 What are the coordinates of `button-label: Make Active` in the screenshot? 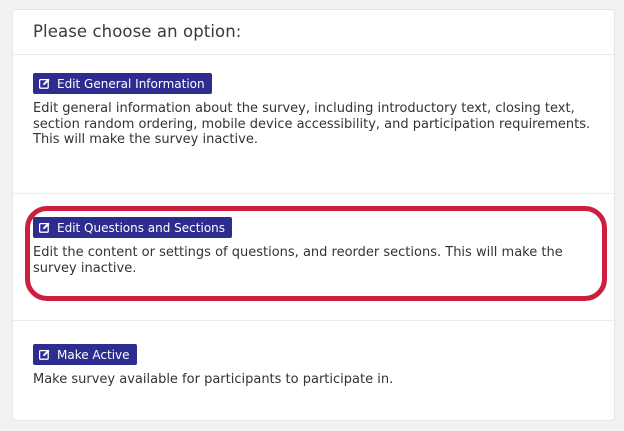 It's located at (93, 354).